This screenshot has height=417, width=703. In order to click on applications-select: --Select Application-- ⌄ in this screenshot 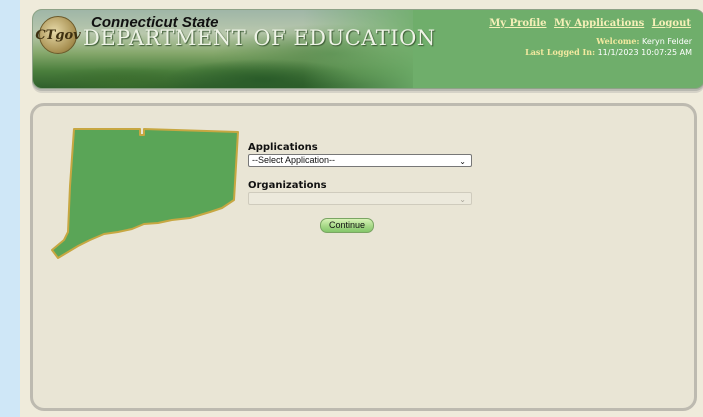, I will do `click(360, 160)`.